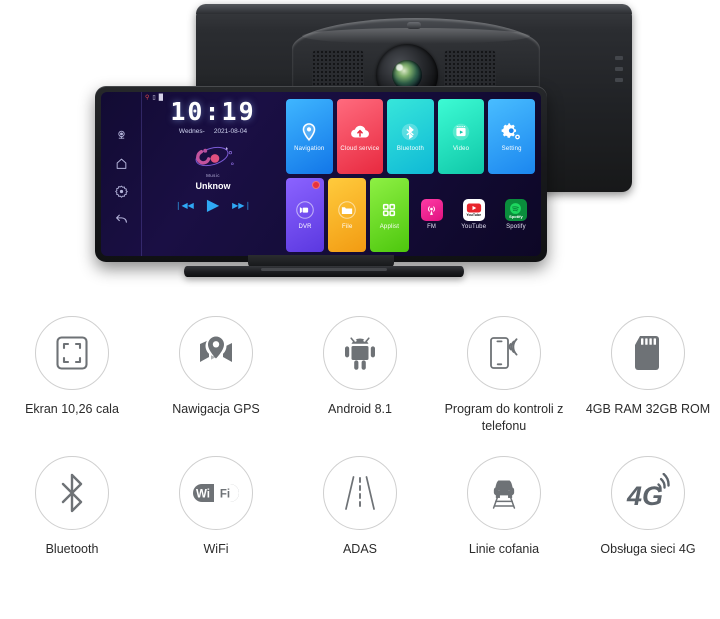 This screenshot has height=619, width=720. What do you see at coordinates (225, 494) in the screenshot?
I see `svg-text: Fi` at bounding box center [225, 494].